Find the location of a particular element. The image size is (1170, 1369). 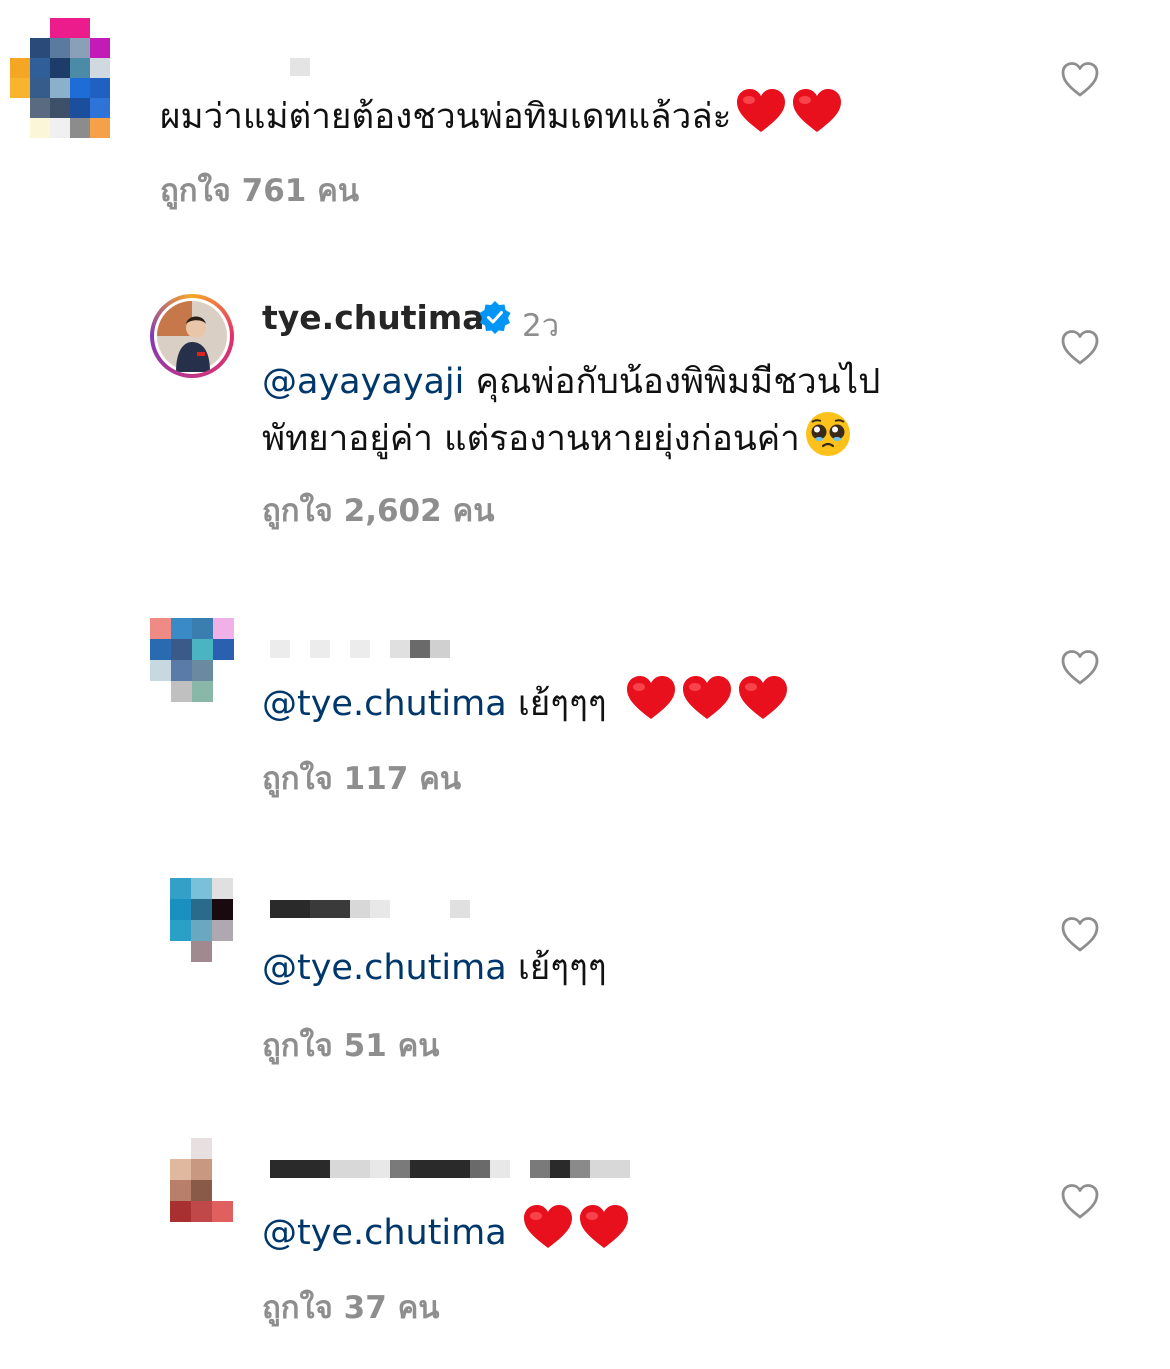

comment-text-line-2: พัทยาอยู่ค่า แต่รองานหายยุ่งก่อนค่า is located at coordinates (557, 442).